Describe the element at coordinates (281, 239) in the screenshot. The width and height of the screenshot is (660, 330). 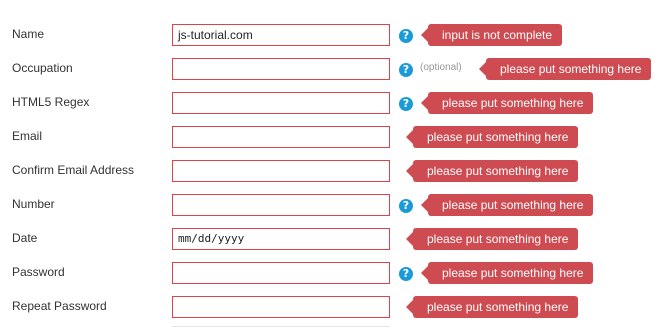
I see `date-input: mm/dd/yyyy` at that location.